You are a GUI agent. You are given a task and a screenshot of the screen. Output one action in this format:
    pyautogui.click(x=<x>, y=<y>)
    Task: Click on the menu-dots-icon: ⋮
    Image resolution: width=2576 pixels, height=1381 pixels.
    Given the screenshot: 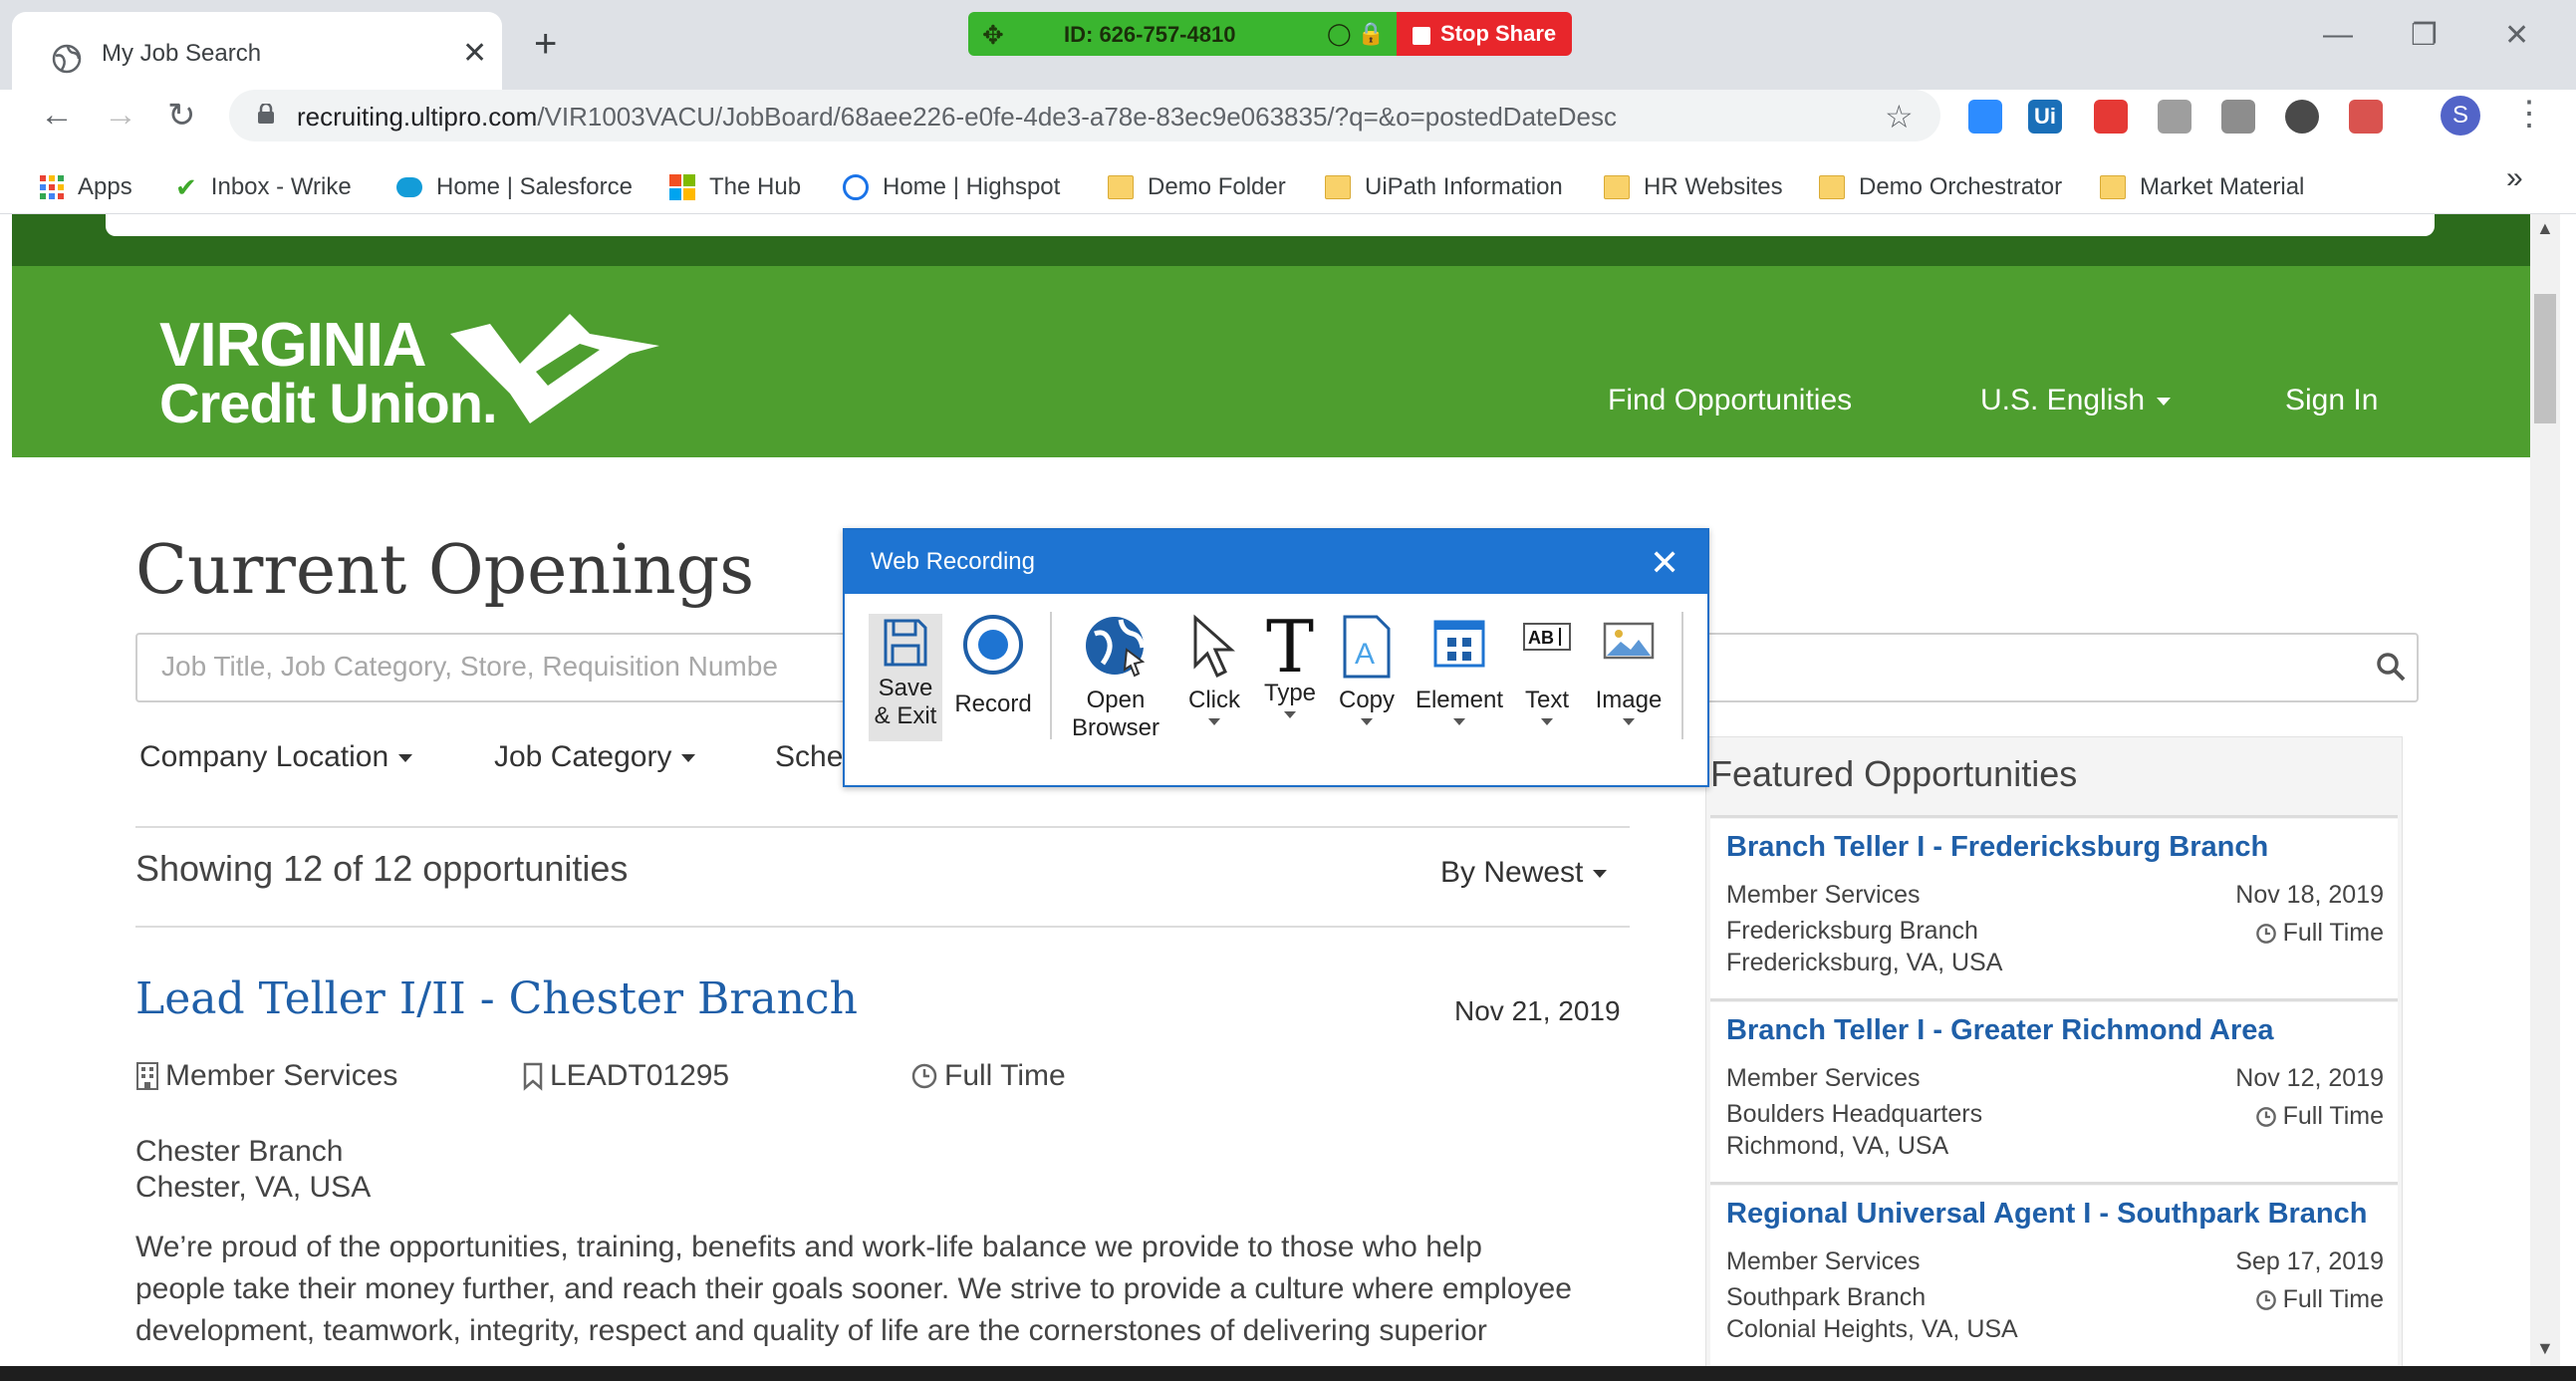 What is the action you would take?
    pyautogui.click(x=2529, y=114)
    